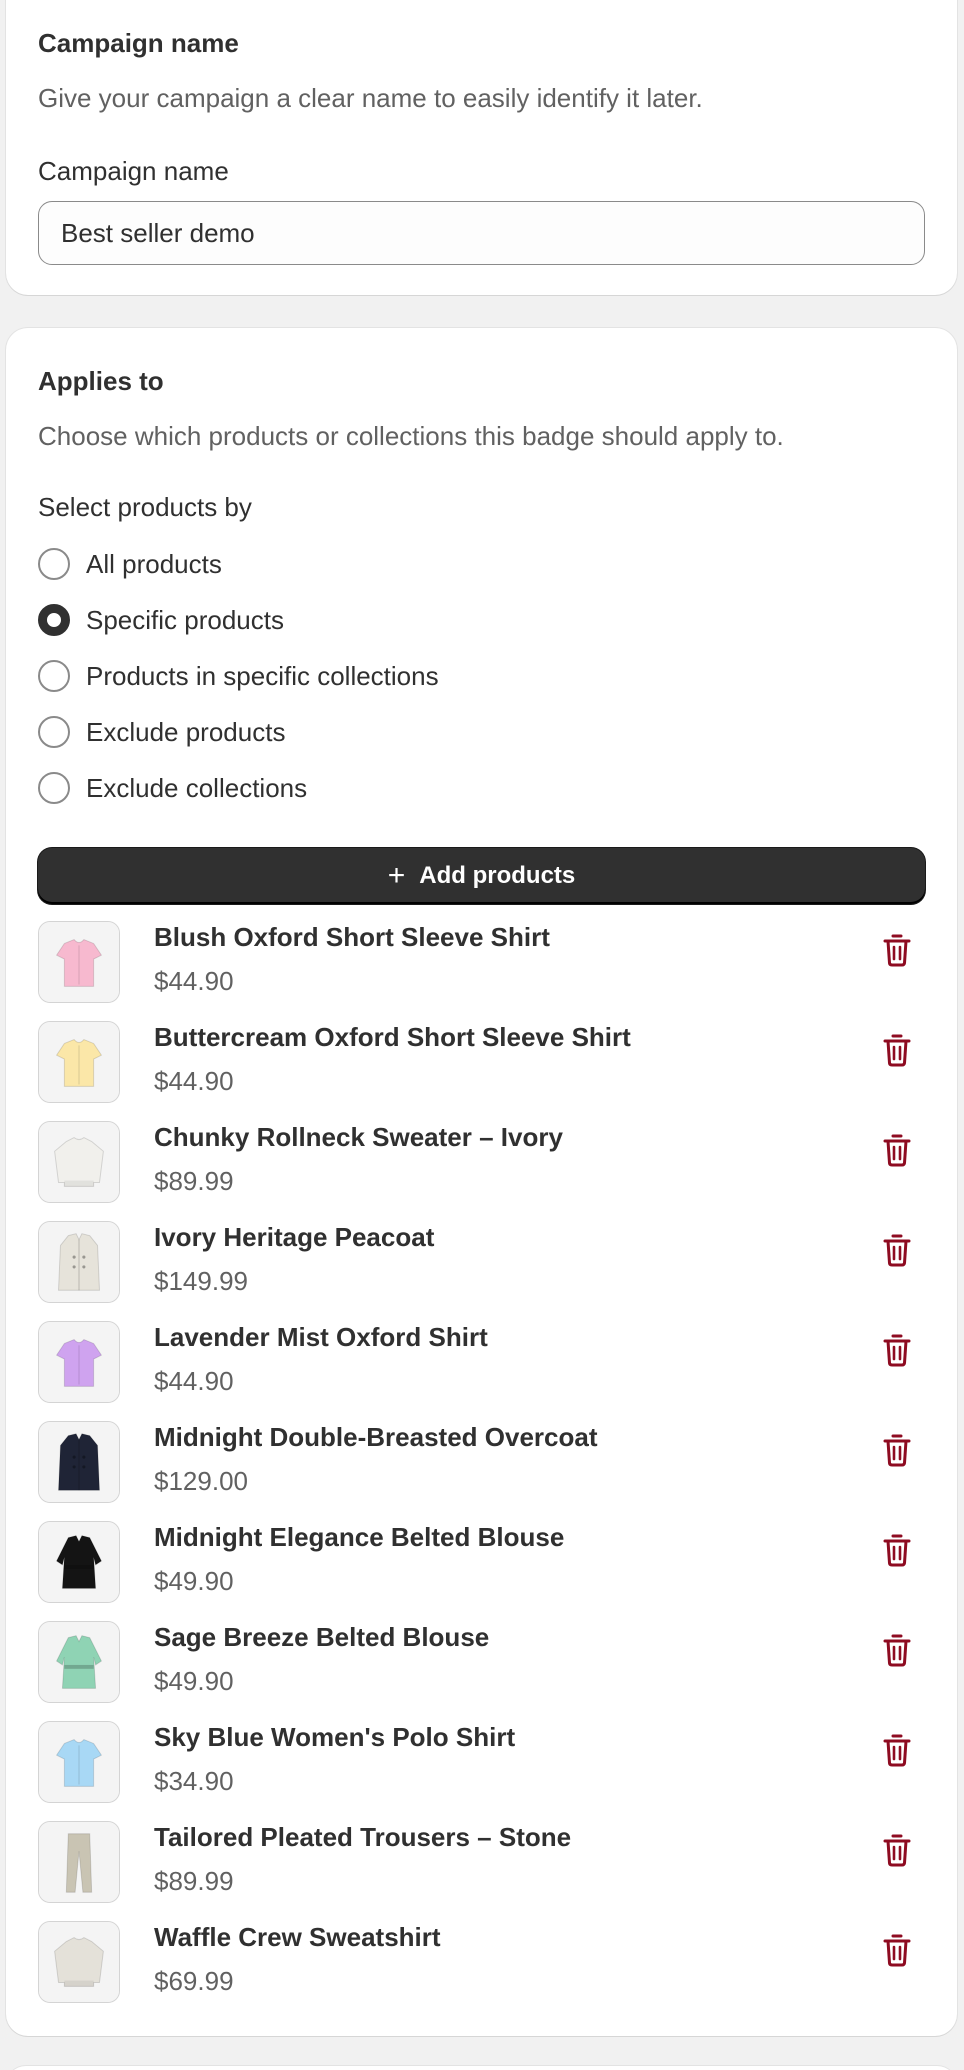  Describe the element at coordinates (54, 620) in the screenshot. I see `radio-button-selected` at that location.